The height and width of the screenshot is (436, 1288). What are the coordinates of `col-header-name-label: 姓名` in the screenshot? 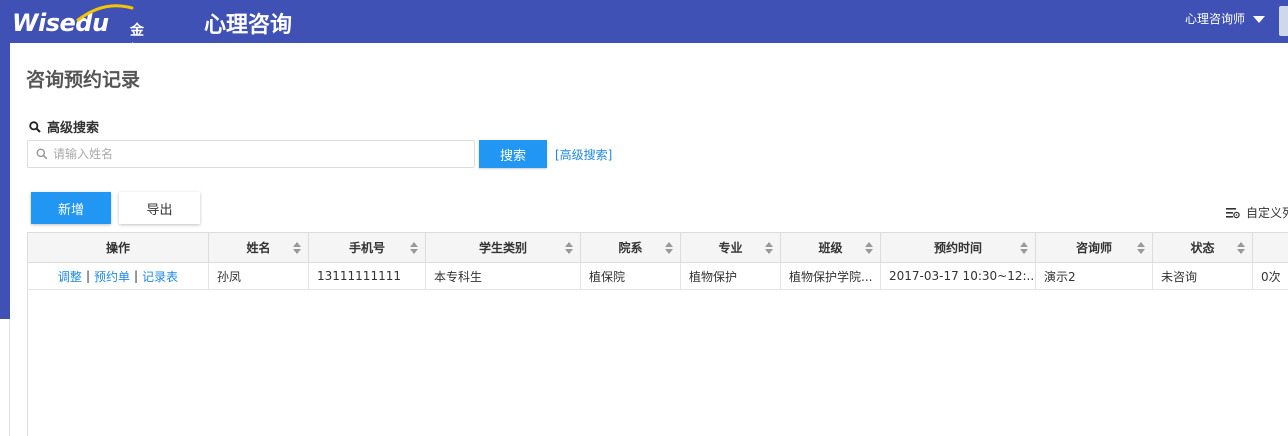 It's located at (258, 248).